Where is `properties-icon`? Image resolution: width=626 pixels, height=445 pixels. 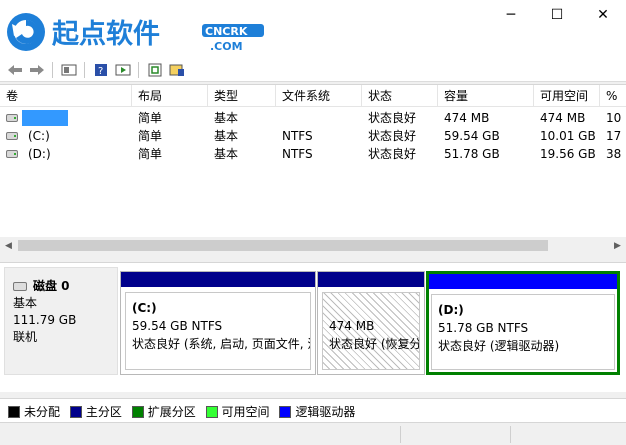 properties-icon is located at coordinates (177, 70).